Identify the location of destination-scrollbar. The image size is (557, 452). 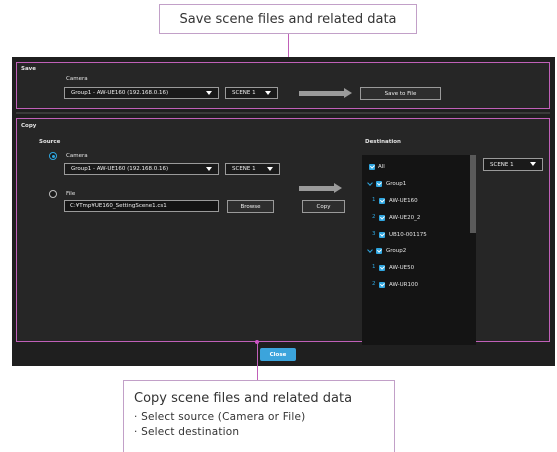
(473, 194).